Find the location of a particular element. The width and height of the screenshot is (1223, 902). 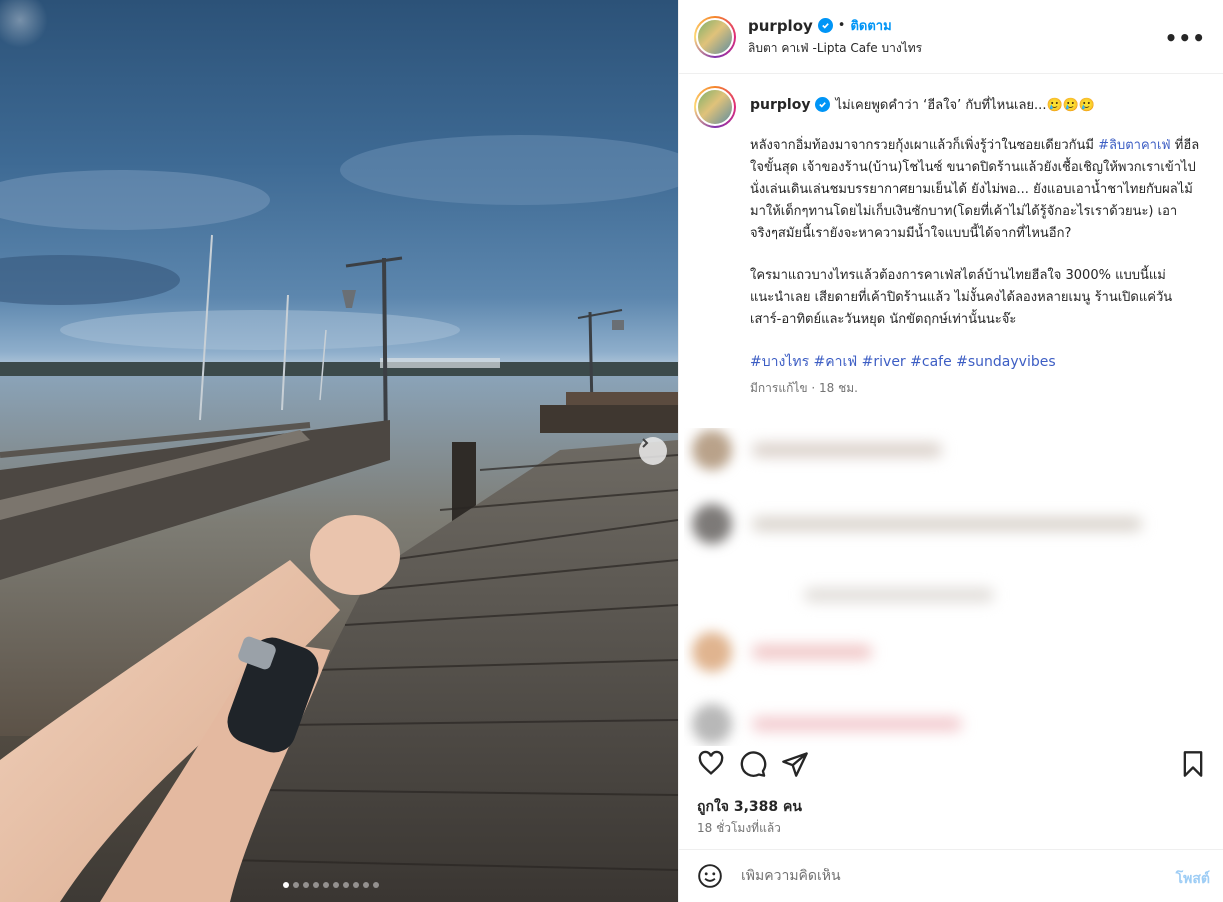

like-heart-icon is located at coordinates (711, 764).